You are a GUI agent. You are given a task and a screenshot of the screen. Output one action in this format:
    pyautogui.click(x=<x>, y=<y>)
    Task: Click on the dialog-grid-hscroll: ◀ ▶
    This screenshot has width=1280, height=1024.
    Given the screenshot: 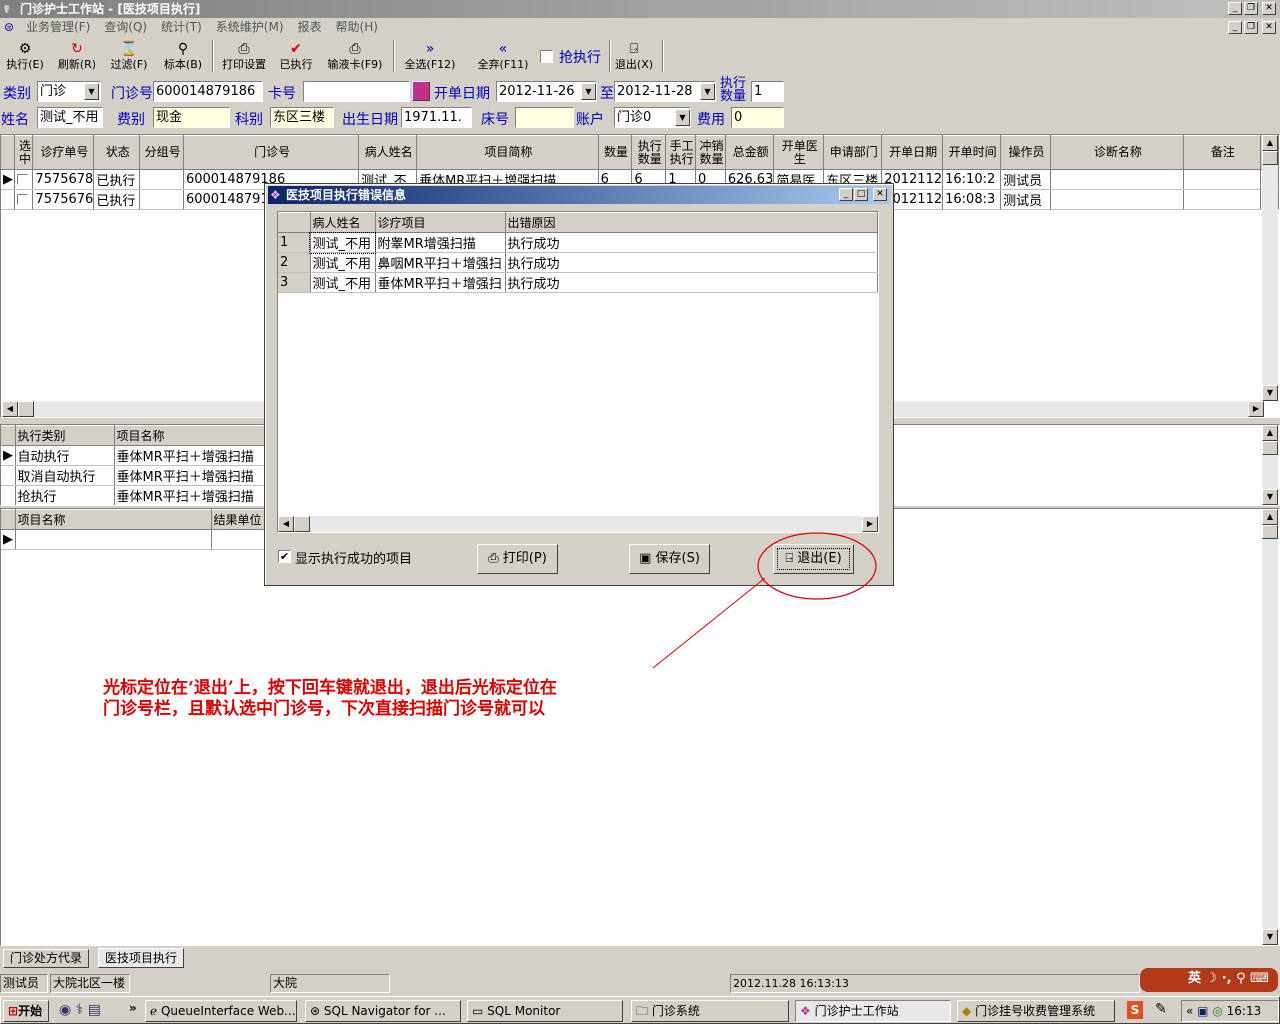 What is the action you would take?
    pyautogui.click(x=578, y=524)
    